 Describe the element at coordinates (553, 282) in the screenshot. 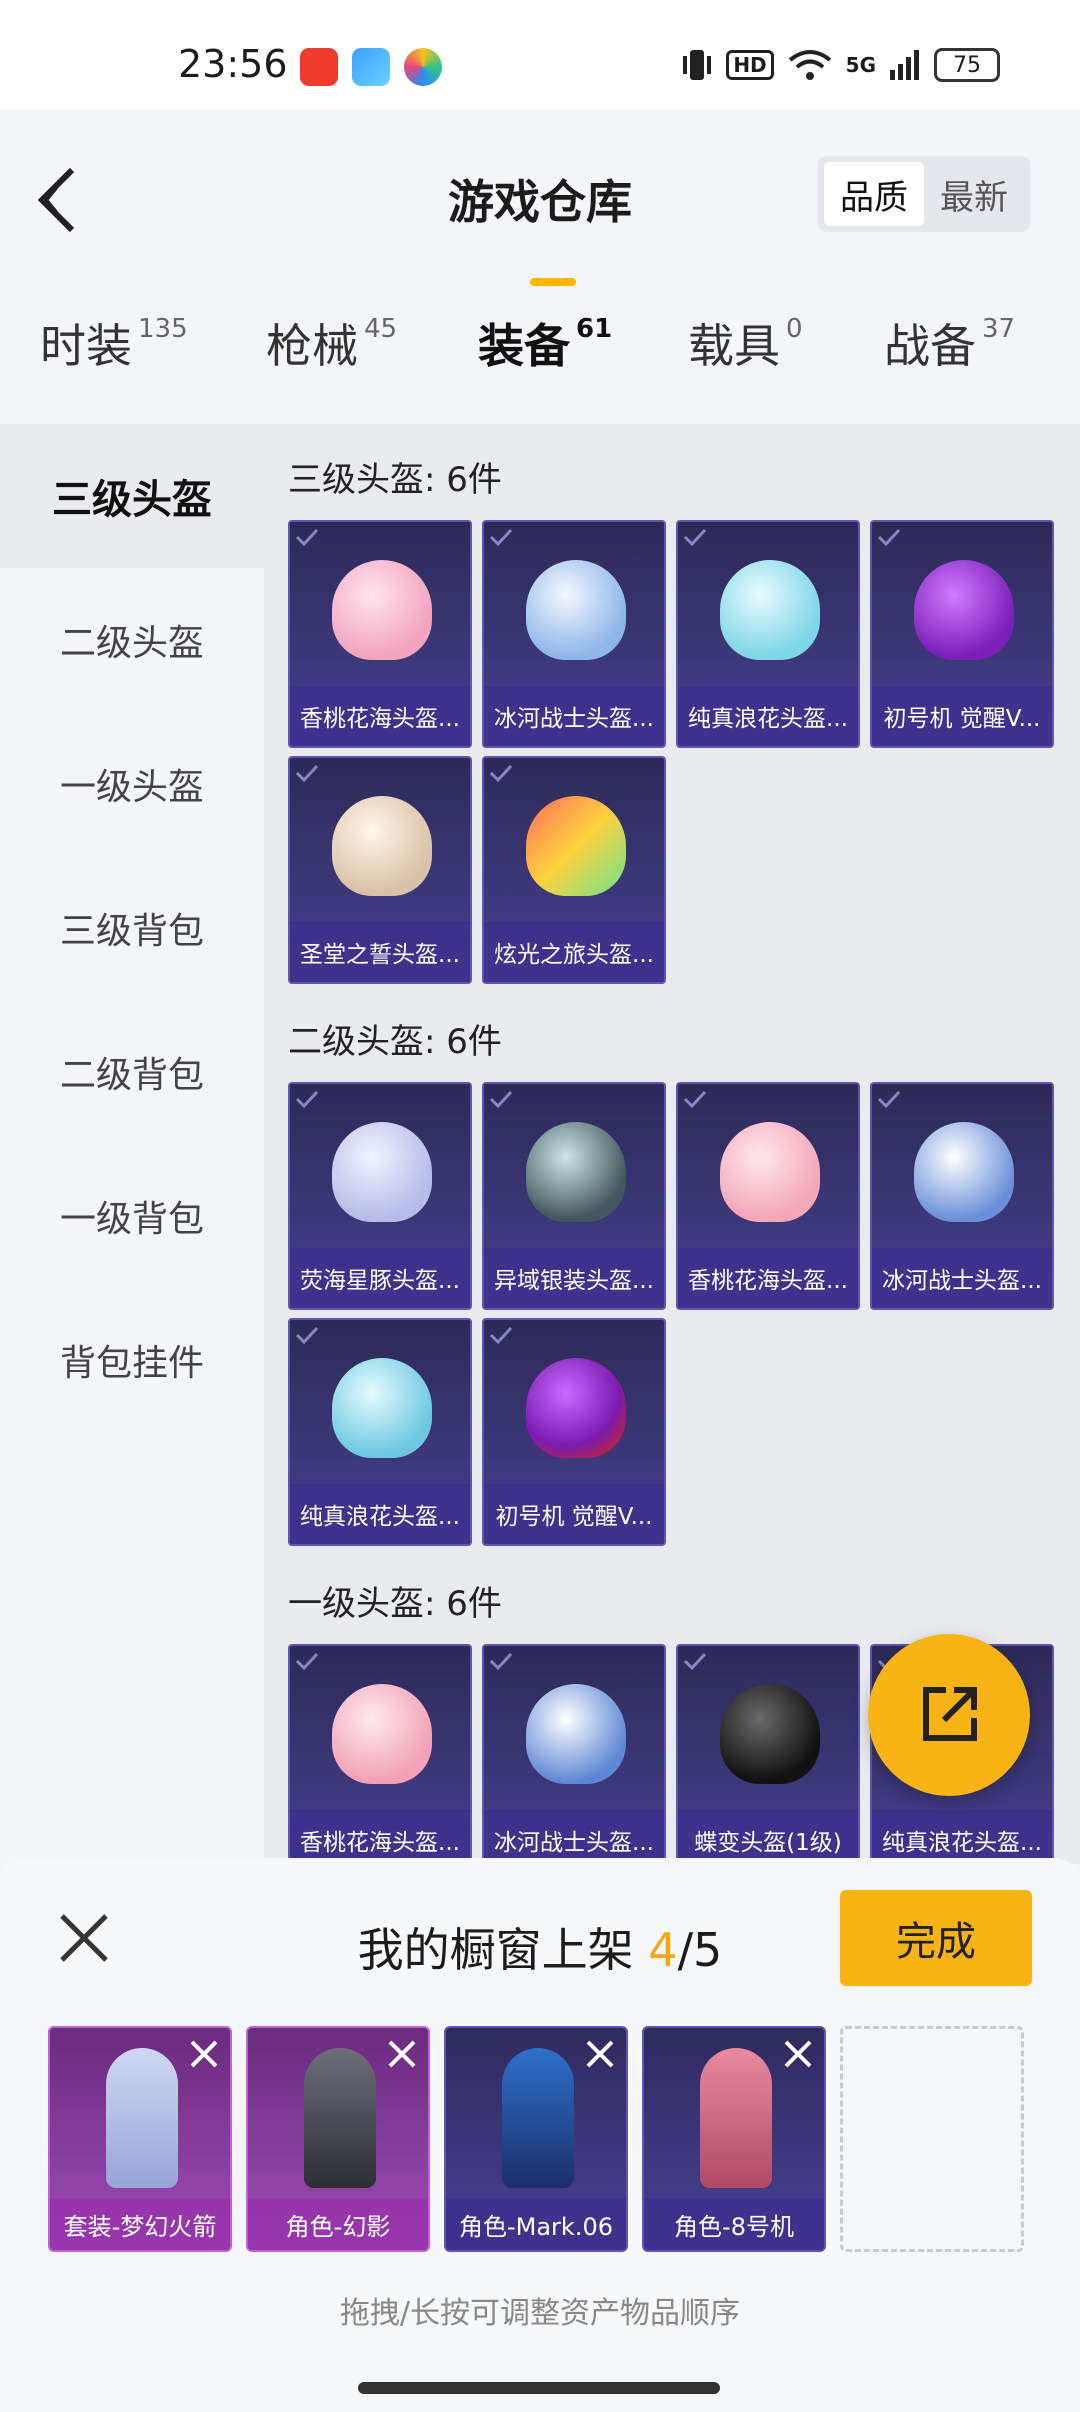

I see `active-tab-indicator` at that location.